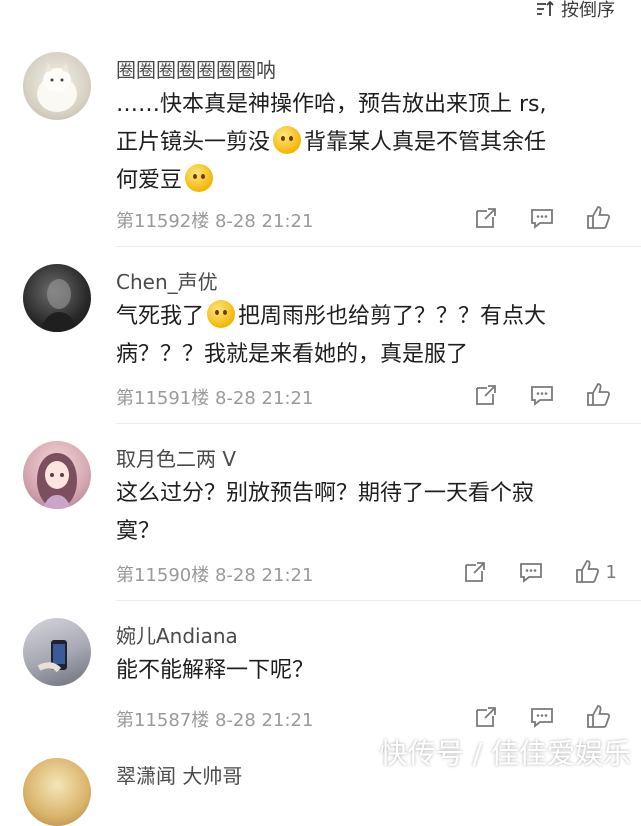 Image resolution: width=641 pixels, height=826 pixels. I want to click on comment-line: 病？？？我就是来看她的，真是服了, so click(292, 354).